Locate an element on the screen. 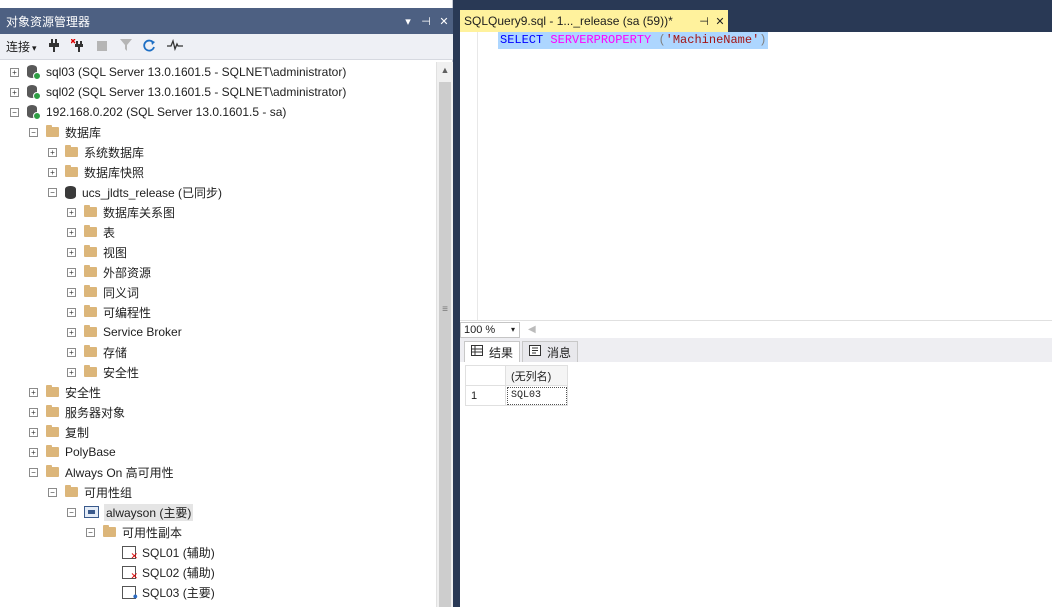 The image size is (1052, 607). tree-node: − 可用性组 is located at coordinates (90, 492).